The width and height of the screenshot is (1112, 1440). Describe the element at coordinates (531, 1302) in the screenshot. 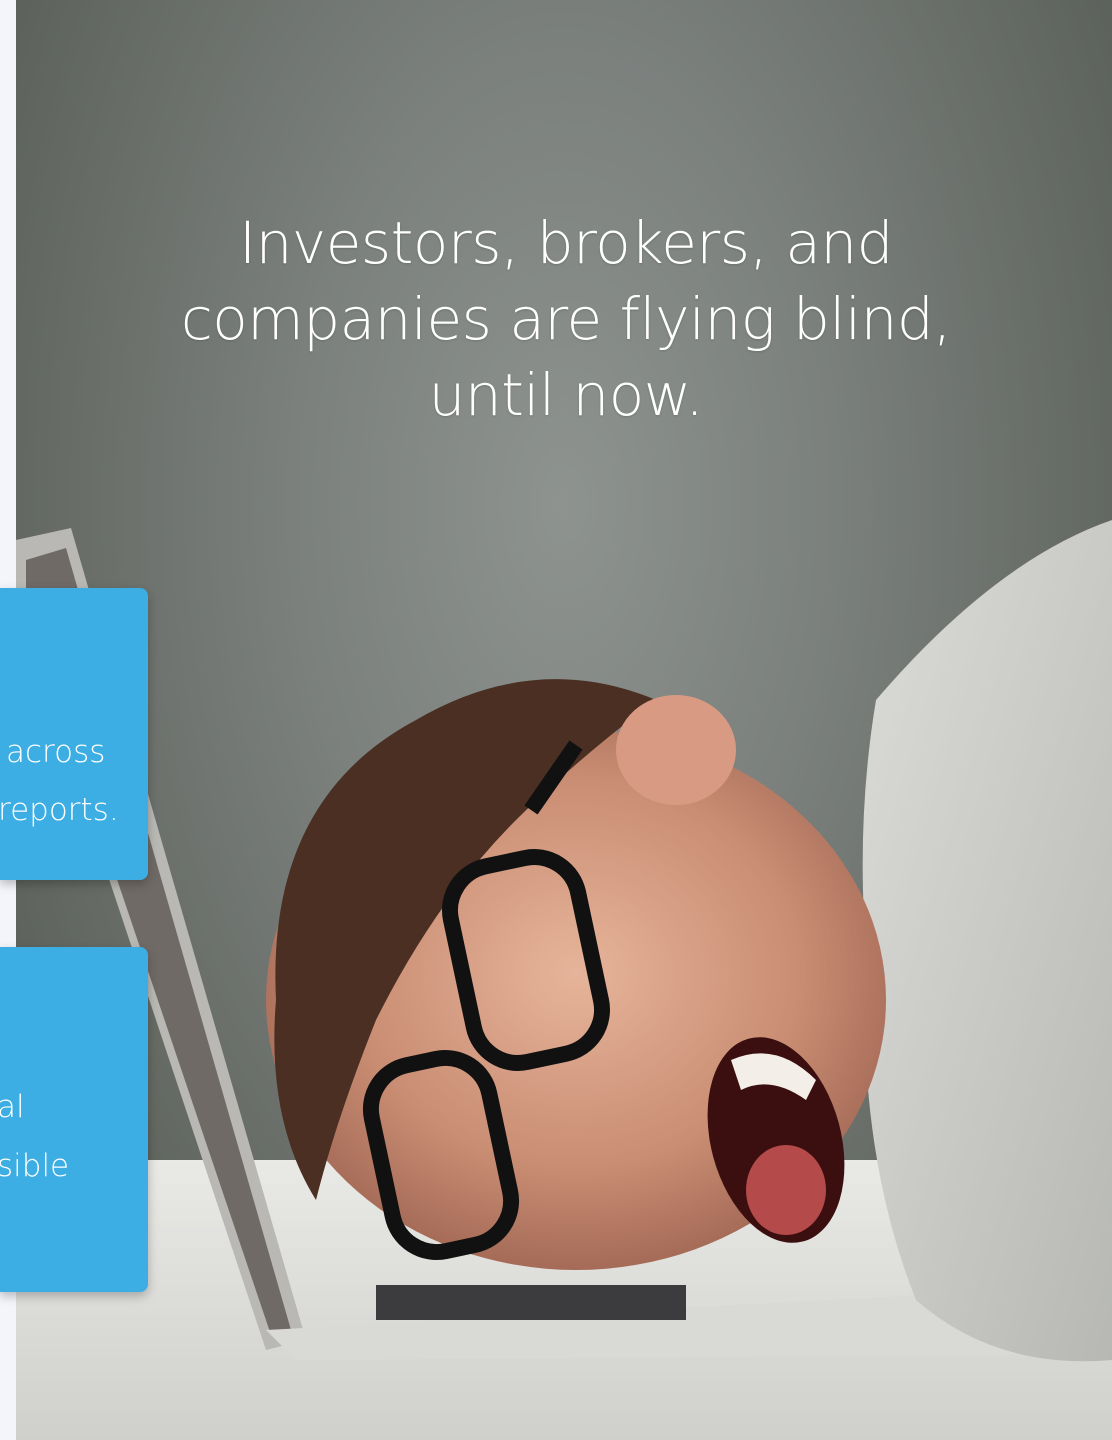

I see `laptop-keyboard` at that location.